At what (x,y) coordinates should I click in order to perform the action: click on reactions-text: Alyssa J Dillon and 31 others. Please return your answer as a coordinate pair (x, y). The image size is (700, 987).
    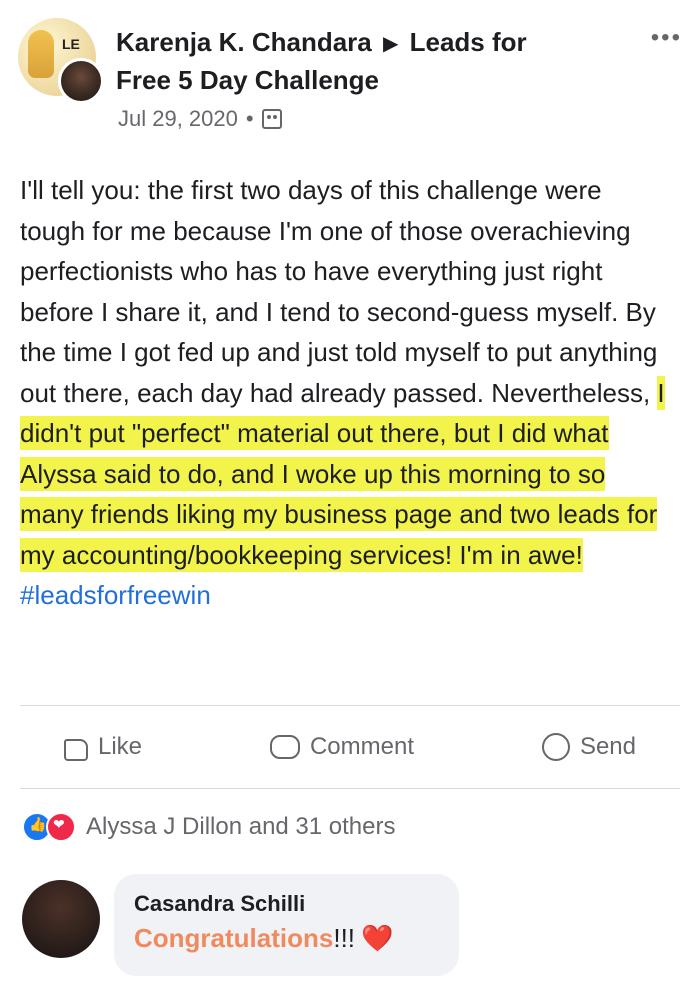
    Looking at the image, I should click on (241, 827).